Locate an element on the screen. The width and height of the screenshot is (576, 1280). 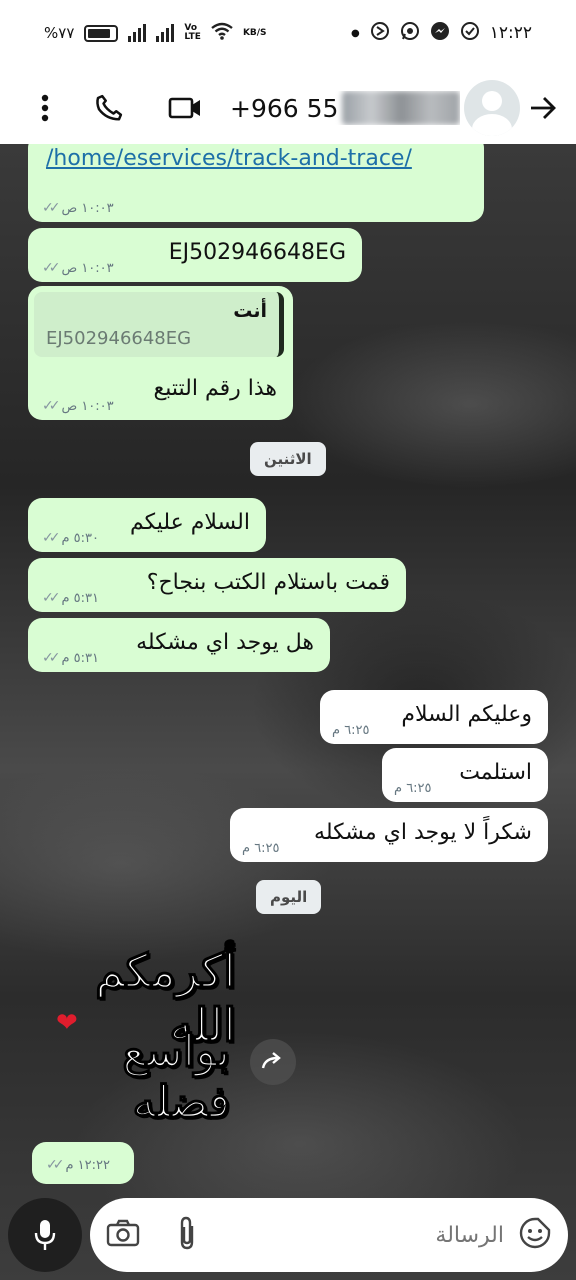
forward-icon is located at coordinates (273, 1062).